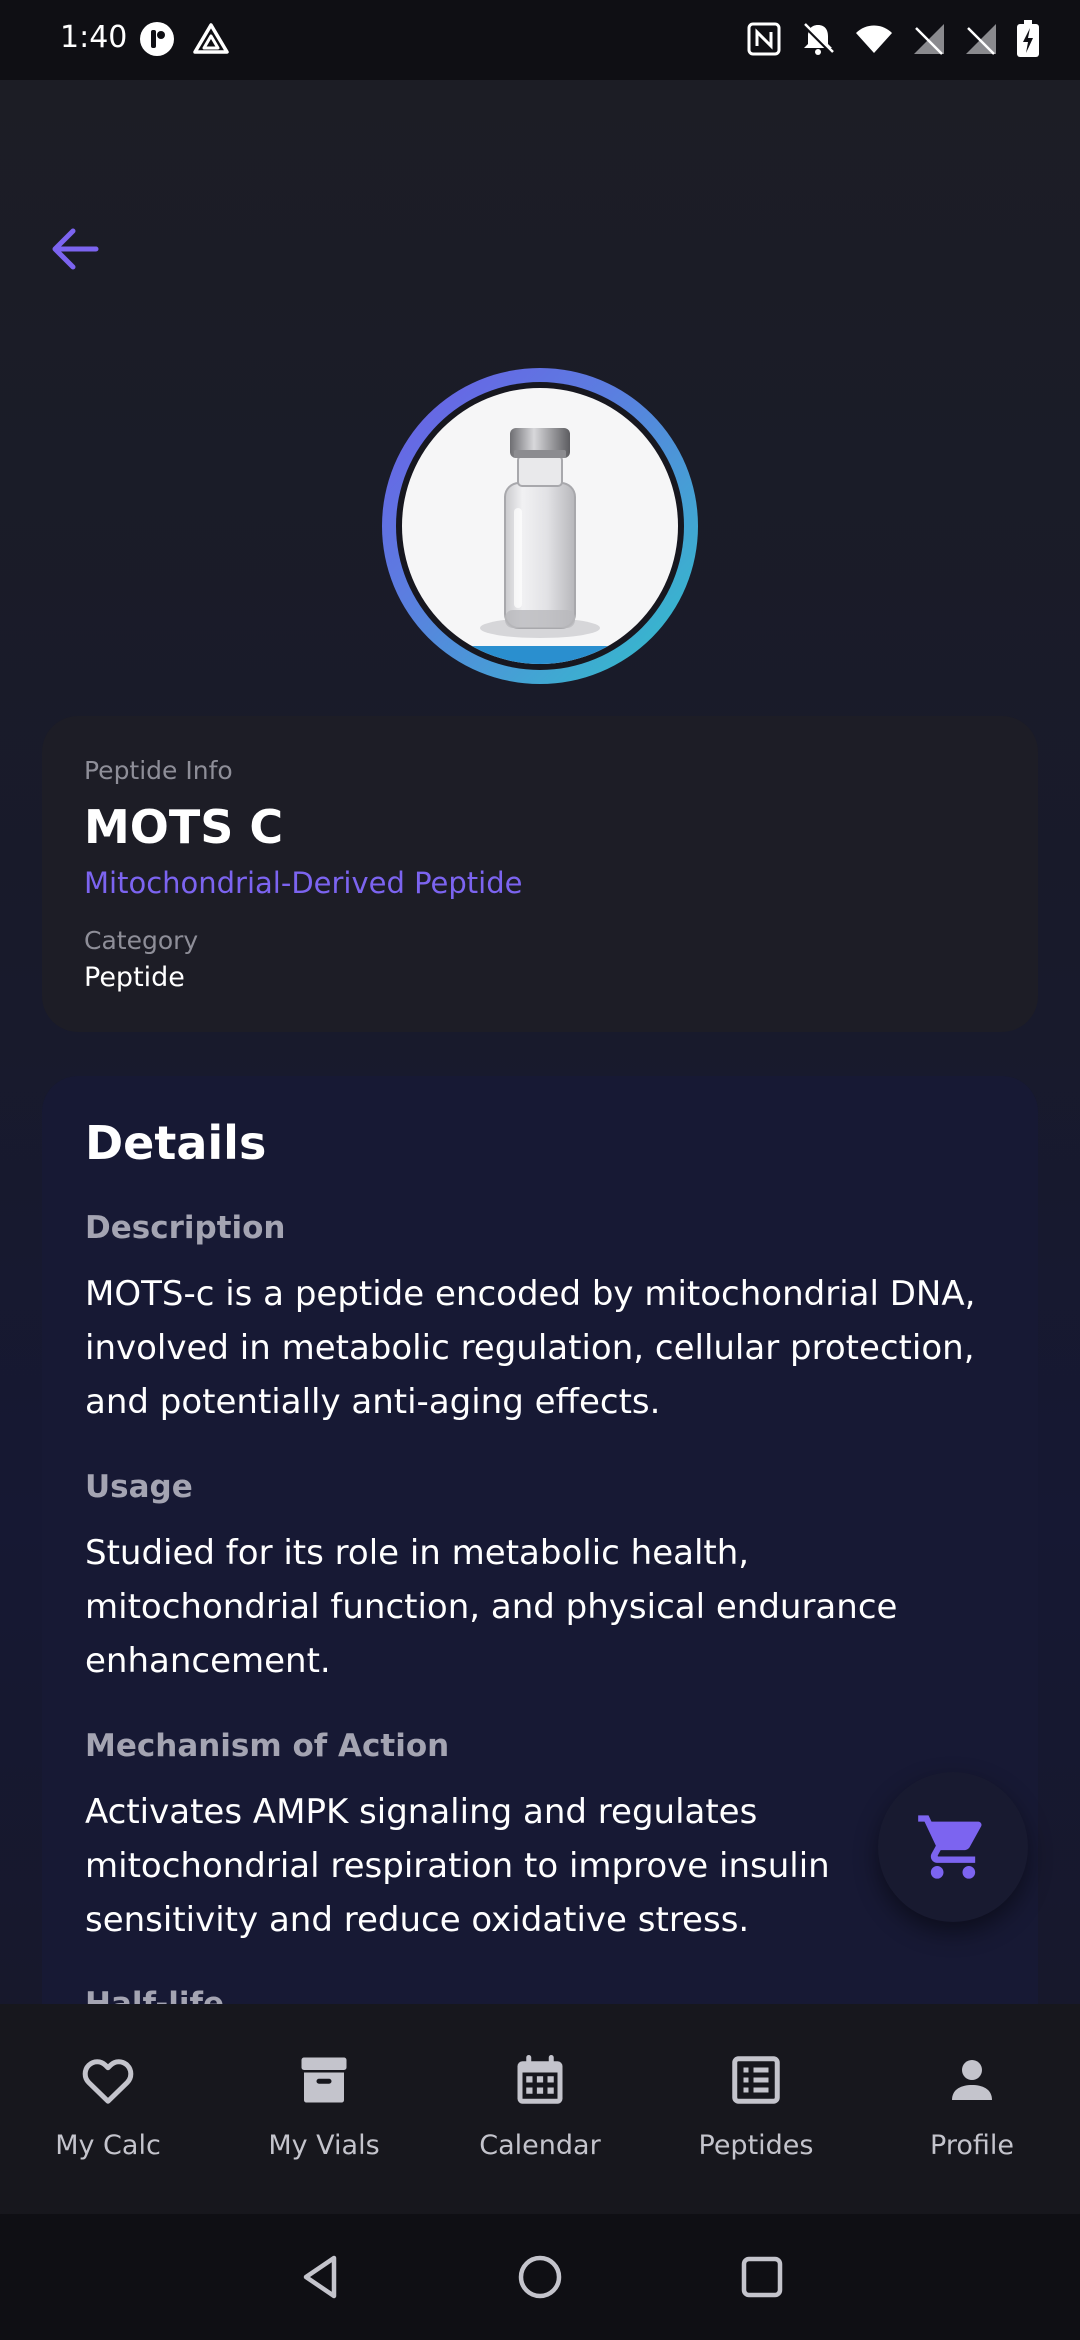  Describe the element at coordinates (321, 2277) in the screenshot. I see `system-back-icon` at that location.